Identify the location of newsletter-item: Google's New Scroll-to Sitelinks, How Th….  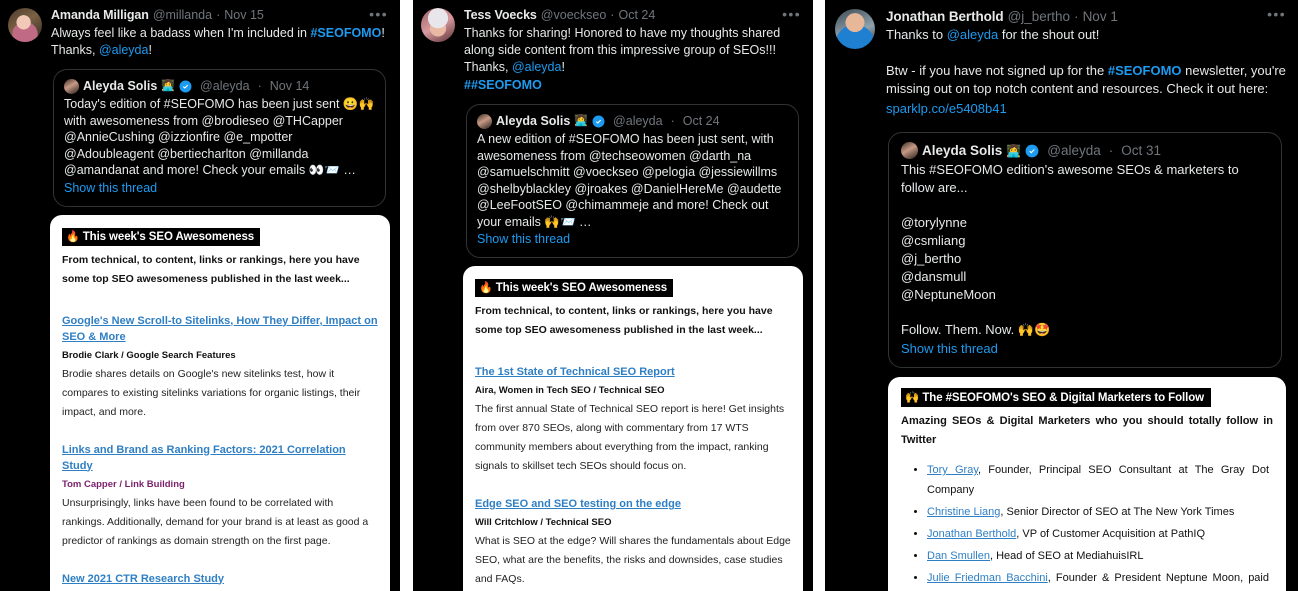
(220, 367).